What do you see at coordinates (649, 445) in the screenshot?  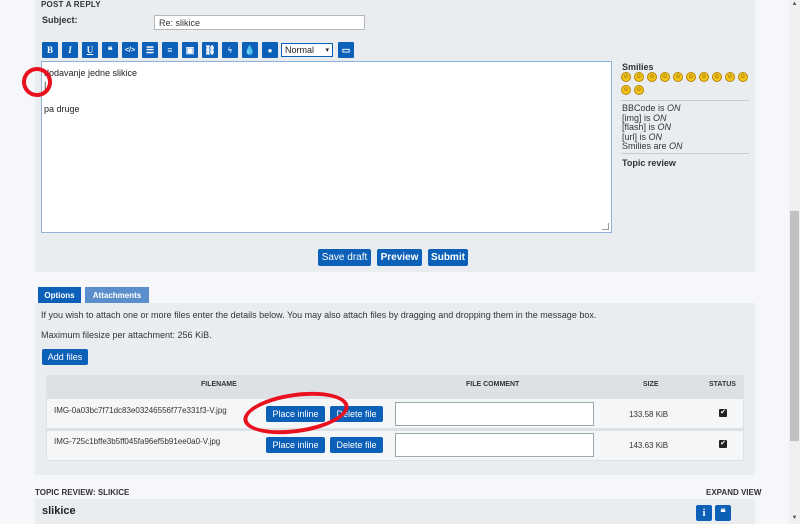 I see `attachment-size: 143.63 KiB` at bounding box center [649, 445].